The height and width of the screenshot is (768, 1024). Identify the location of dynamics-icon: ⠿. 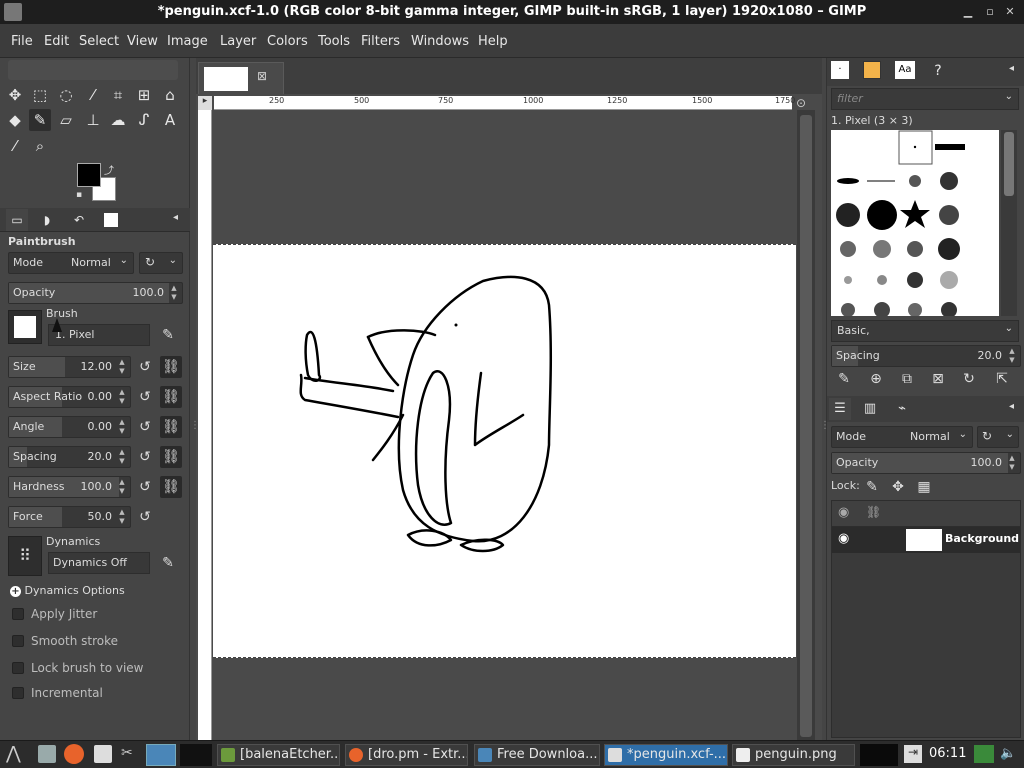
(25, 556).